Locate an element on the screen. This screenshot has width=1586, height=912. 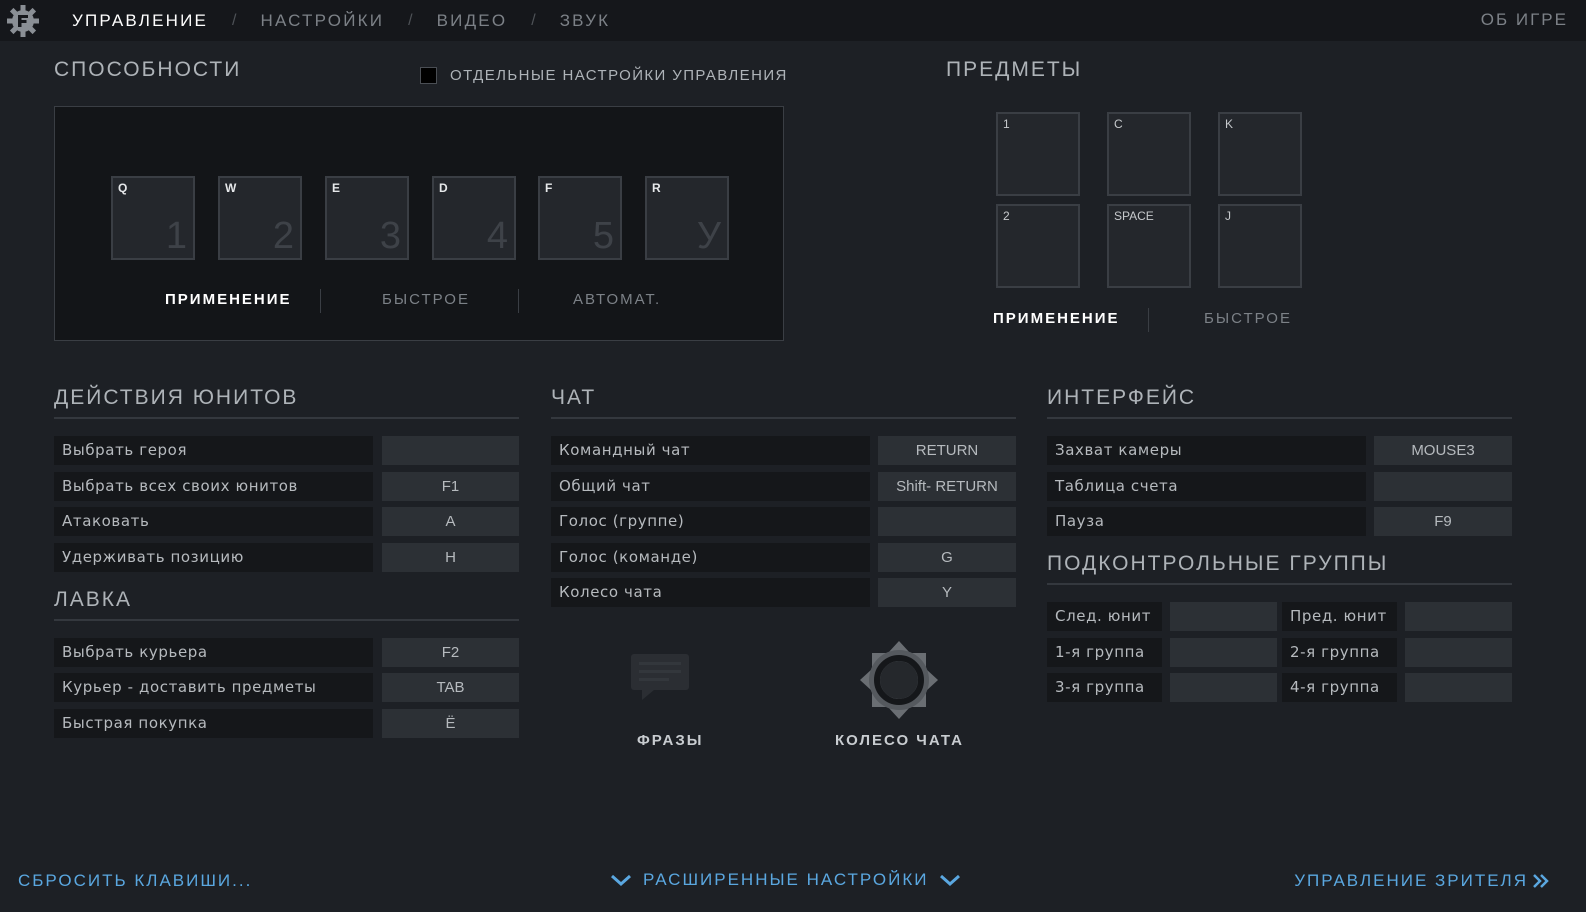
bind-key-button: F9 is located at coordinates (1443, 521).